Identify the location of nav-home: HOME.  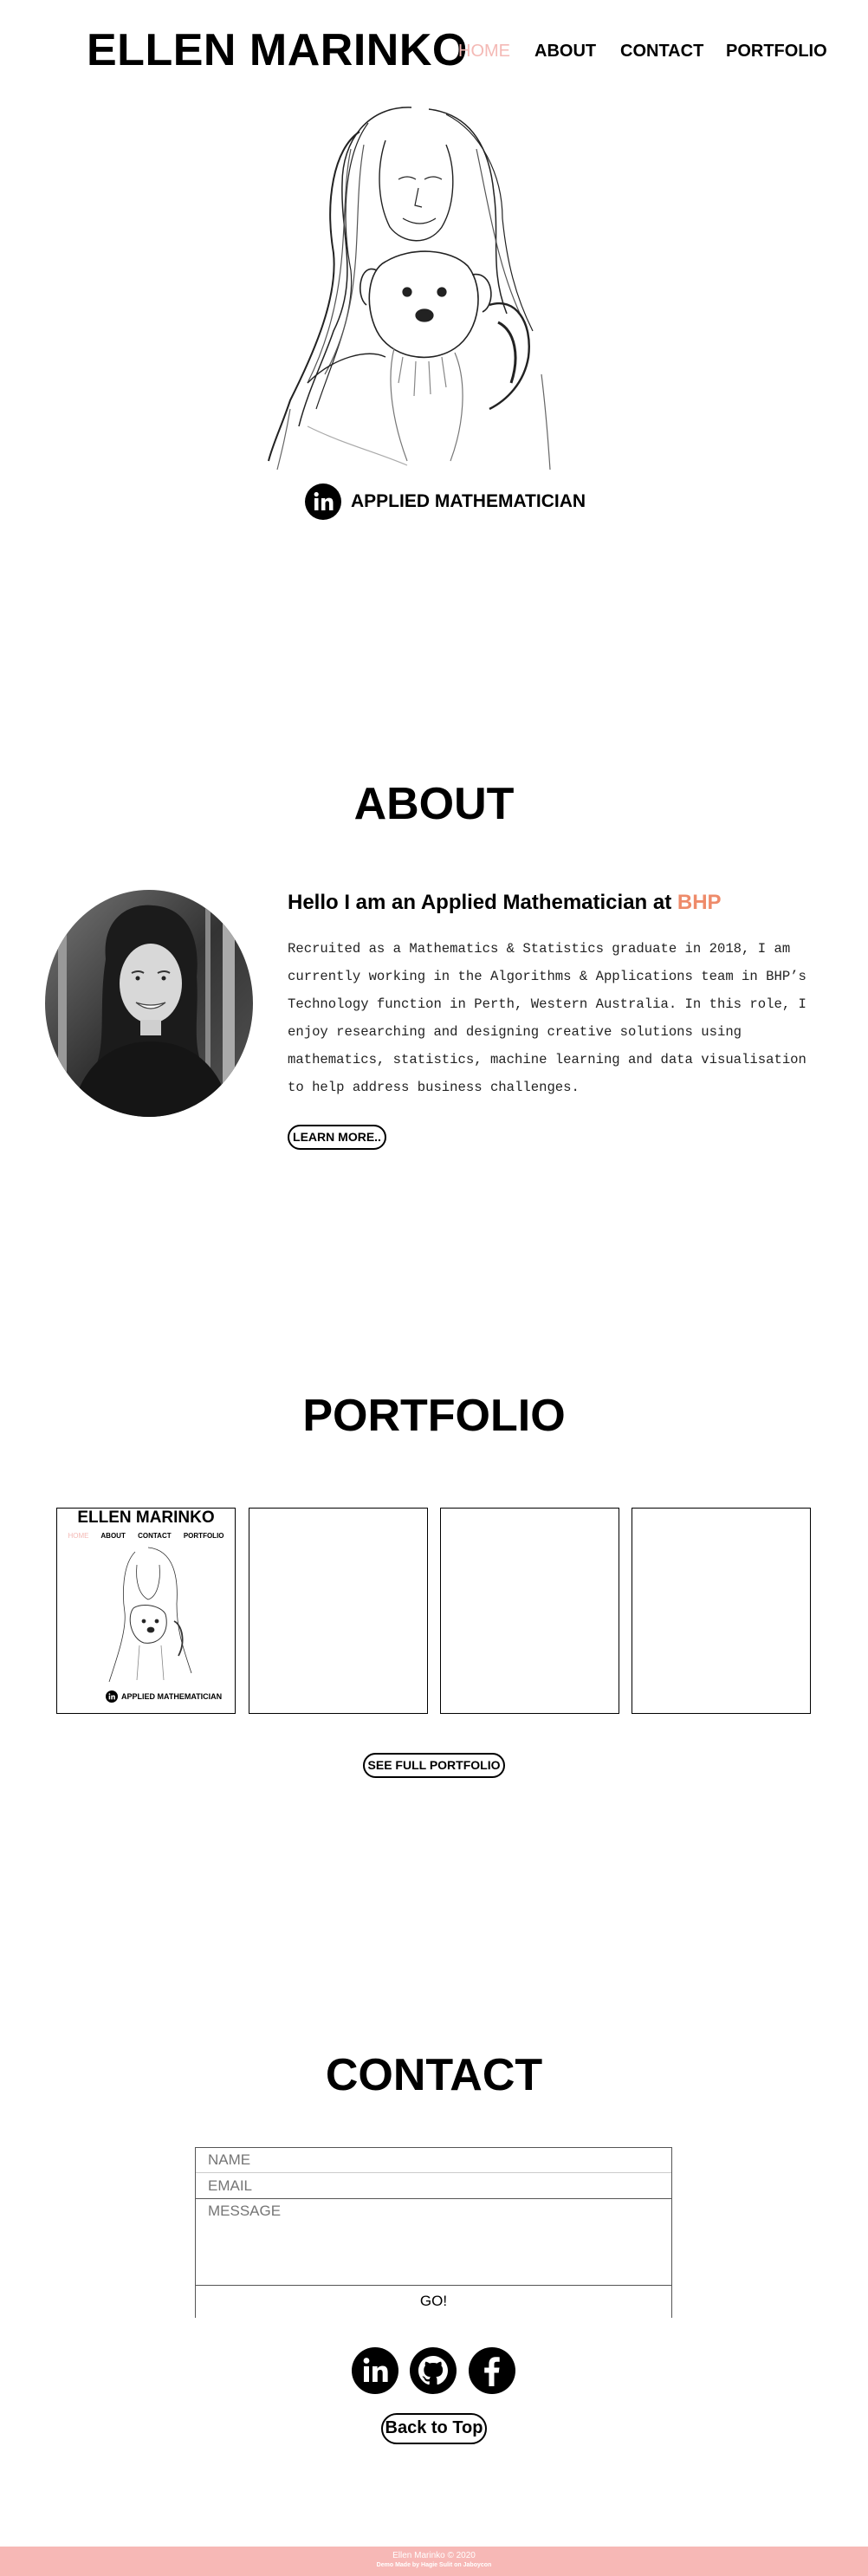
(484, 52).